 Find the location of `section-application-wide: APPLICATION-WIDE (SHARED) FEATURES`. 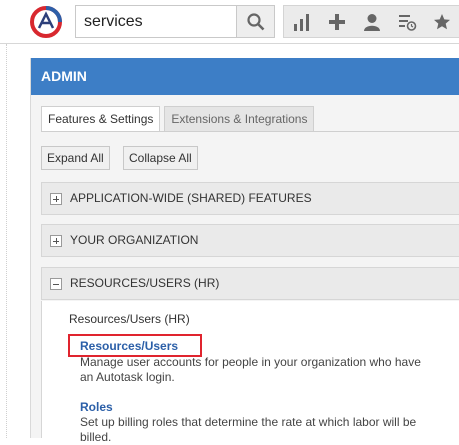

section-application-wide: APPLICATION-WIDE (SHARED) FEATURES is located at coordinates (250, 198).